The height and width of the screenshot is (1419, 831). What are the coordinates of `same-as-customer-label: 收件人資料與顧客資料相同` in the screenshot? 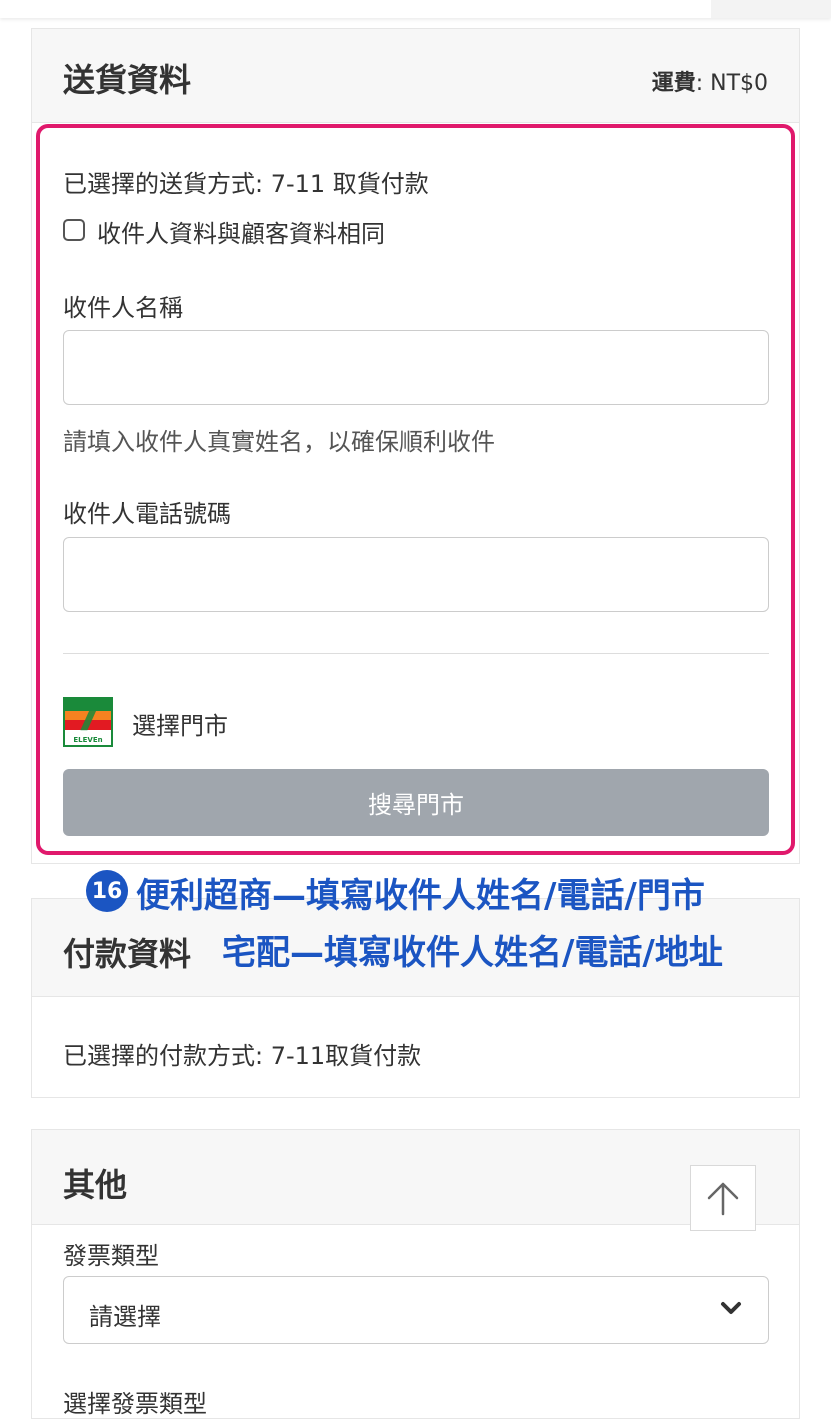 It's located at (241, 231).